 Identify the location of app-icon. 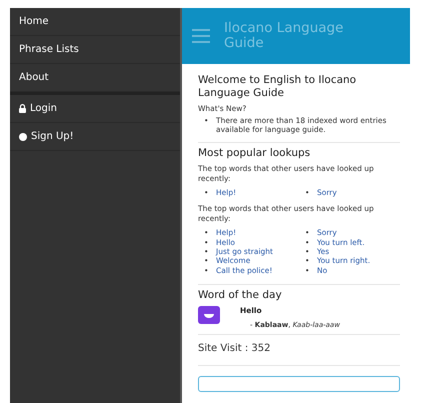
(209, 315).